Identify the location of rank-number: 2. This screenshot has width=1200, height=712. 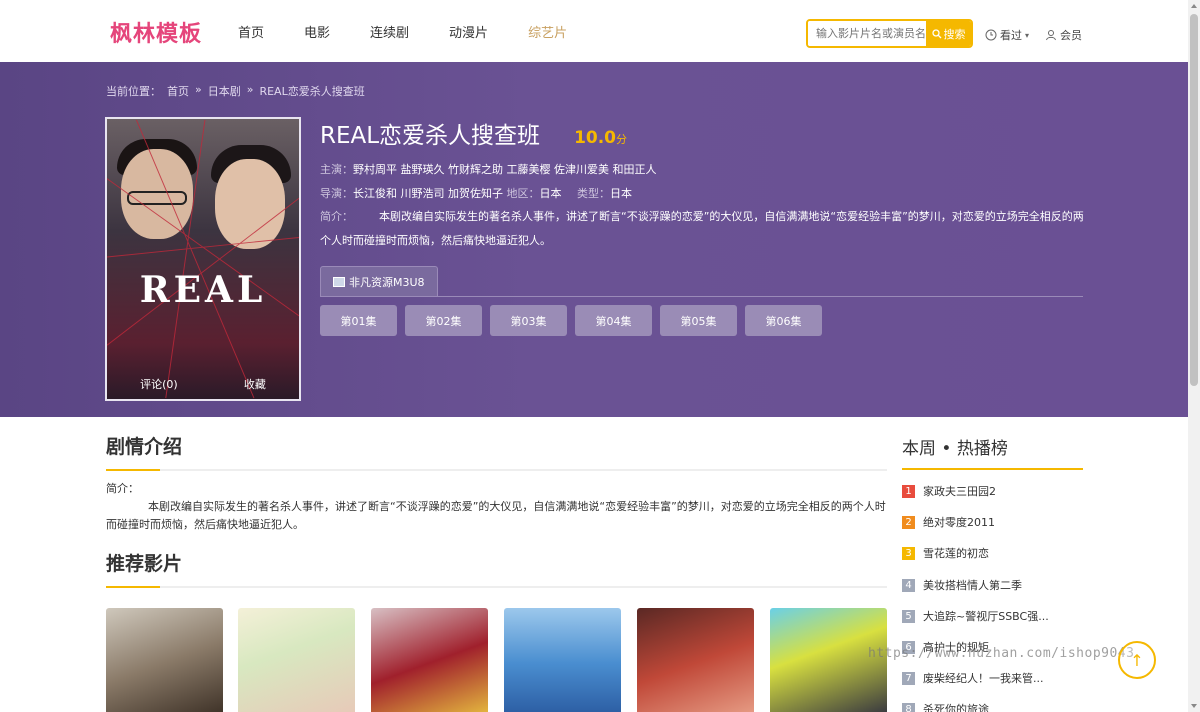
(908, 522).